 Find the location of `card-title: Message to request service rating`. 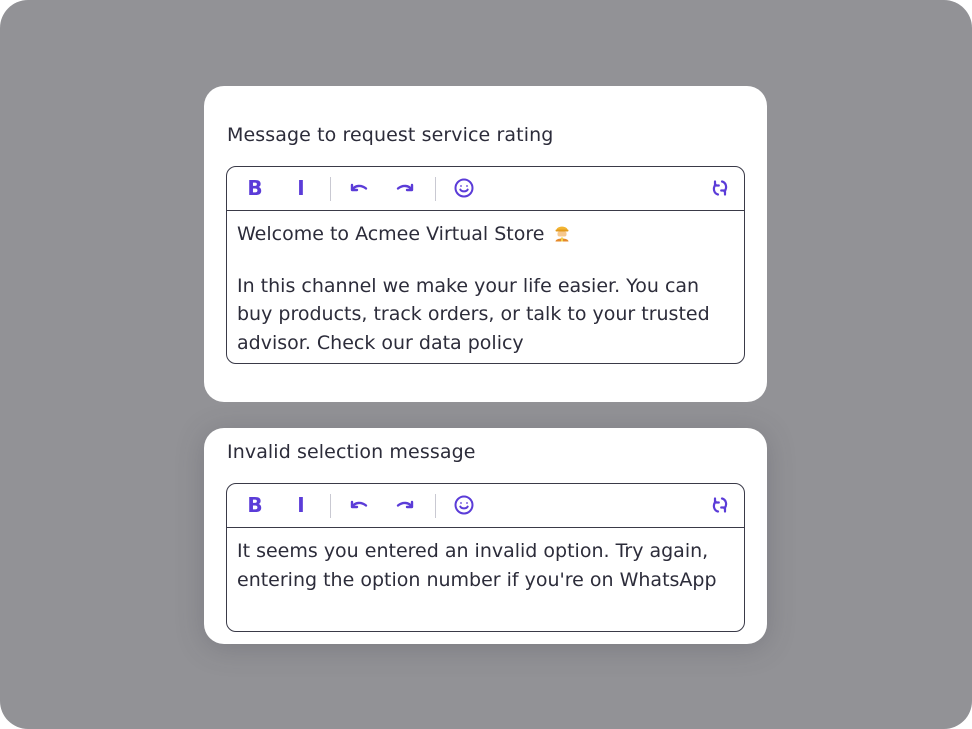

card-title: Message to request service rating is located at coordinates (390, 135).